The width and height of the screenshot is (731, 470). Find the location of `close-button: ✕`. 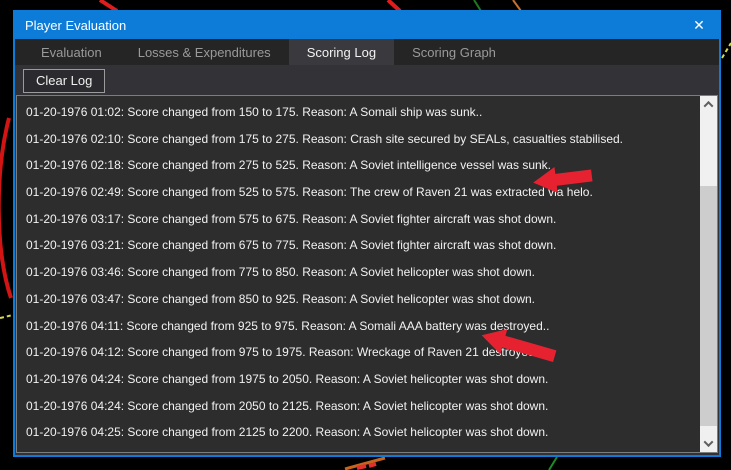

close-button: ✕ is located at coordinates (699, 25).